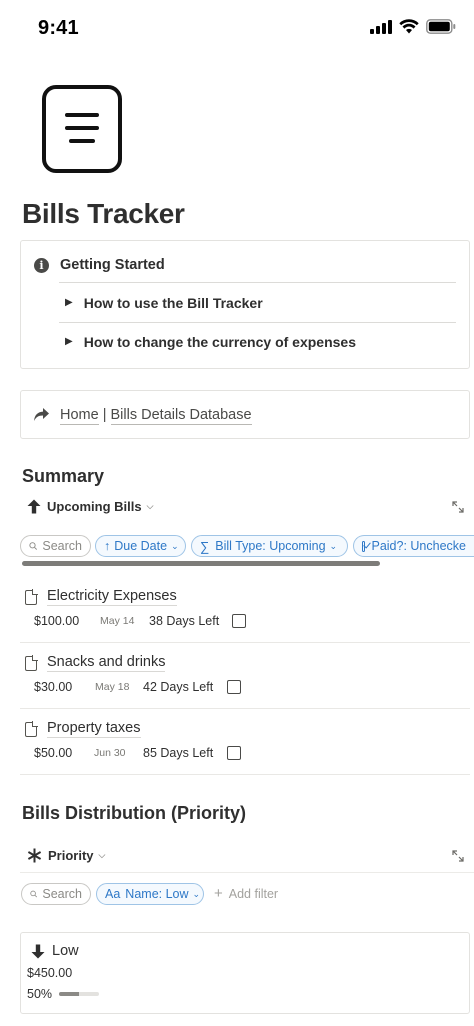 This screenshot has height=1026, width=474. I want to click on progress-fill, so click(69, 994).